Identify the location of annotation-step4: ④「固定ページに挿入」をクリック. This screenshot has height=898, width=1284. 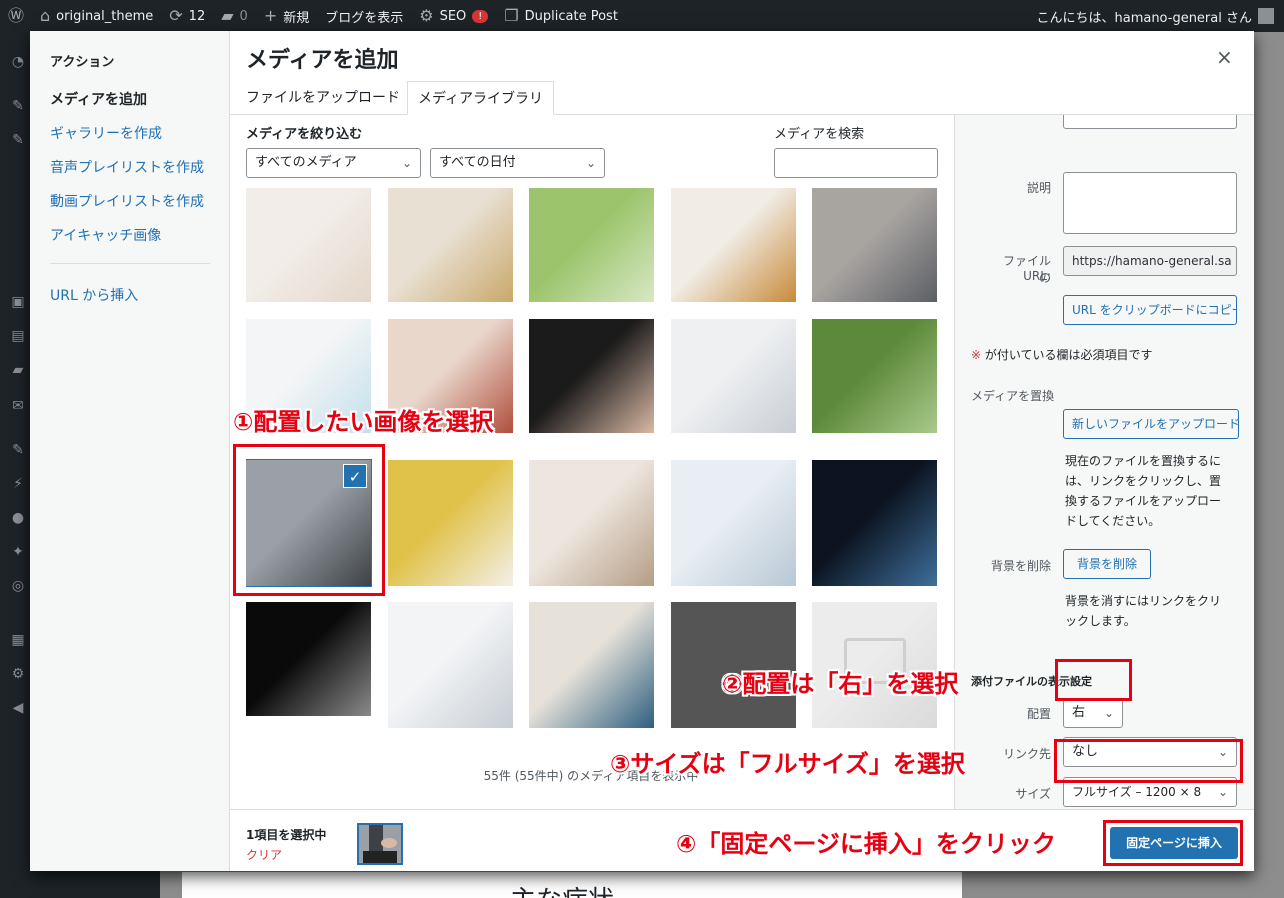
(866, 844).